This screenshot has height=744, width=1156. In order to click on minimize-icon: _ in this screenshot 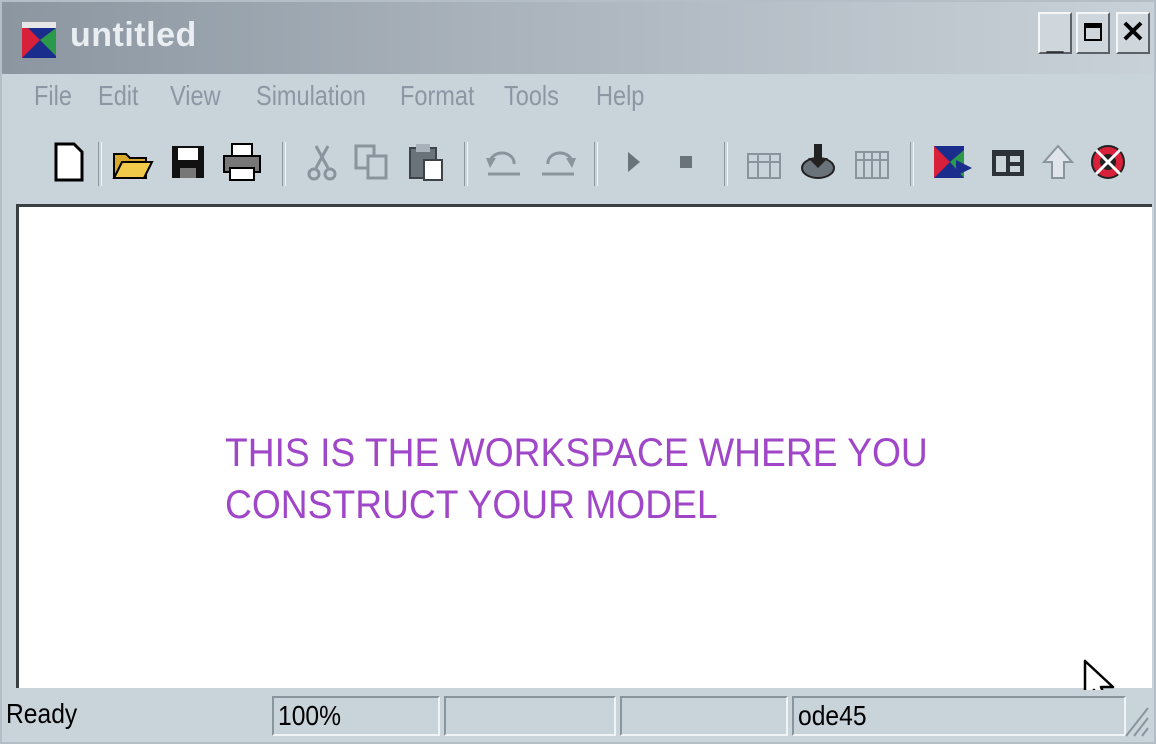, I will do `click(1055, 39)`.